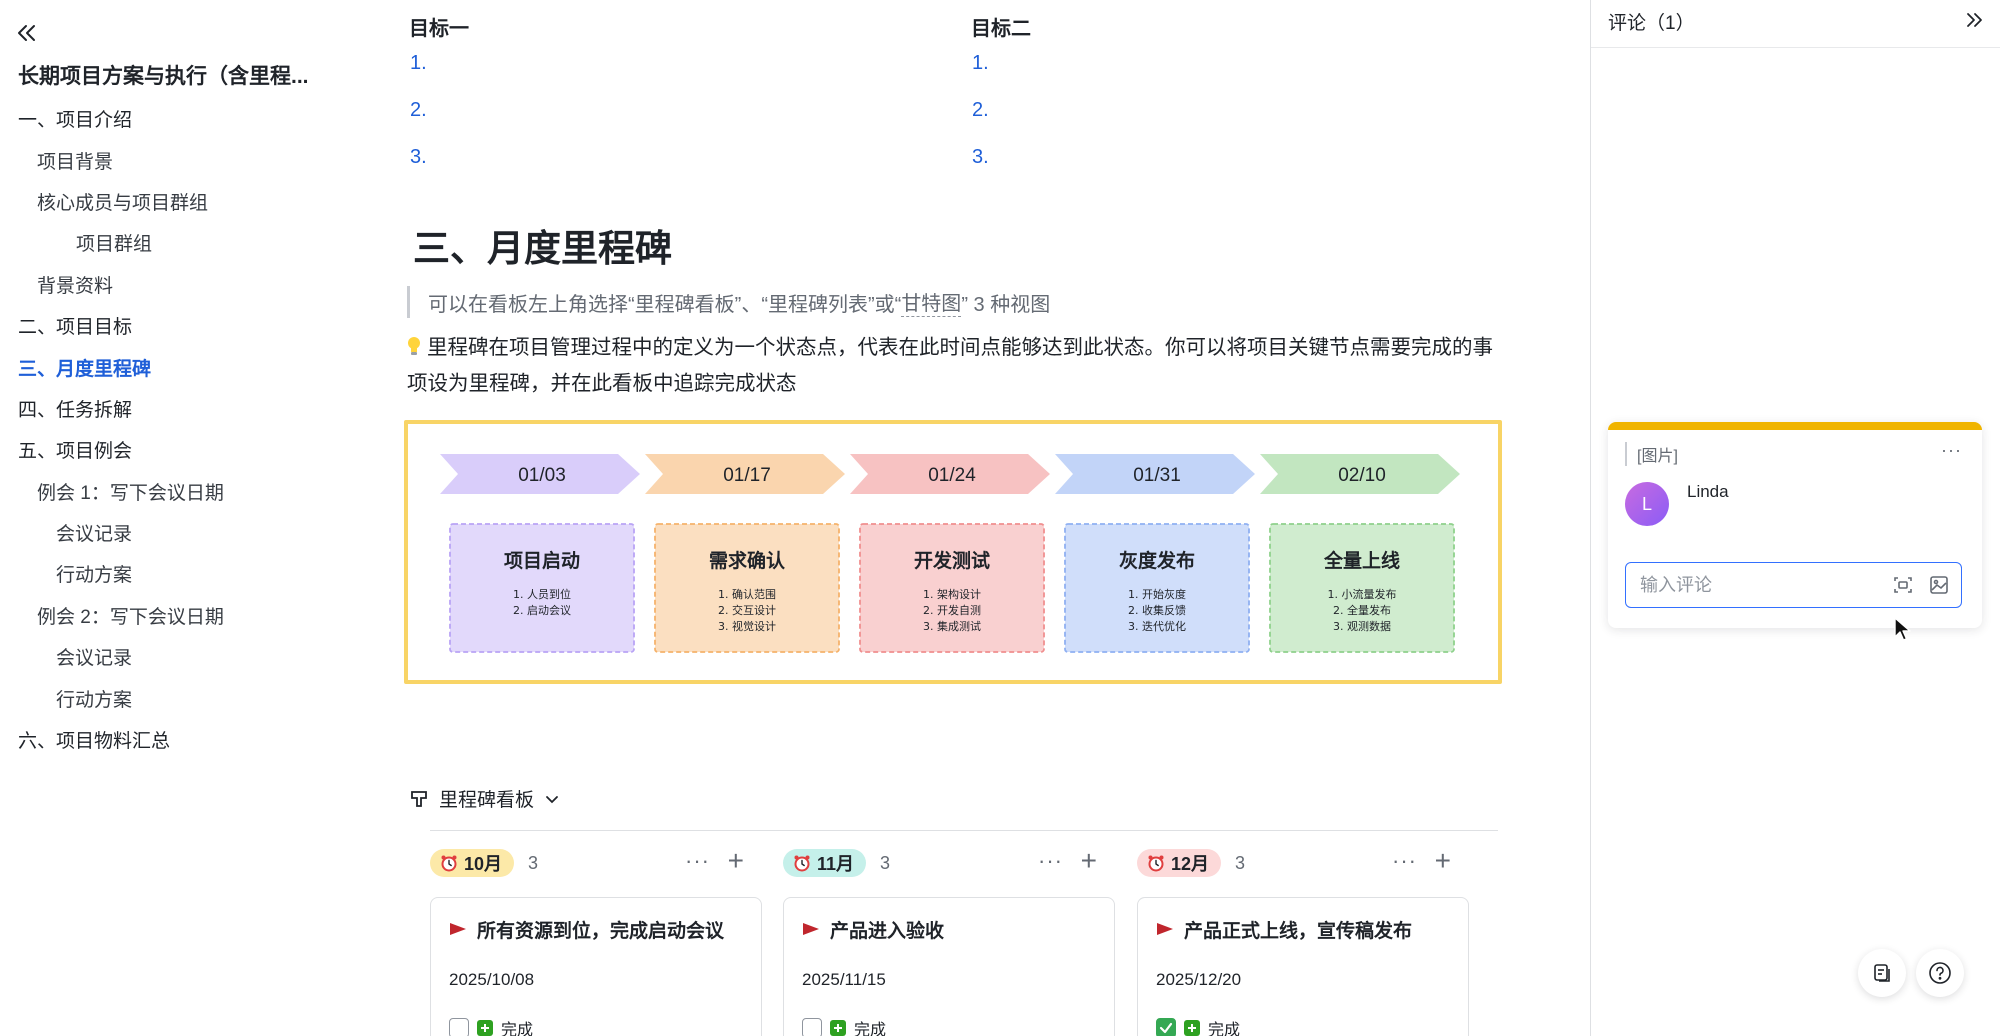  Describe the element at coordinates (747, 610) in the screenshot. I see `stage-task: 2. 交互设计` at that location.